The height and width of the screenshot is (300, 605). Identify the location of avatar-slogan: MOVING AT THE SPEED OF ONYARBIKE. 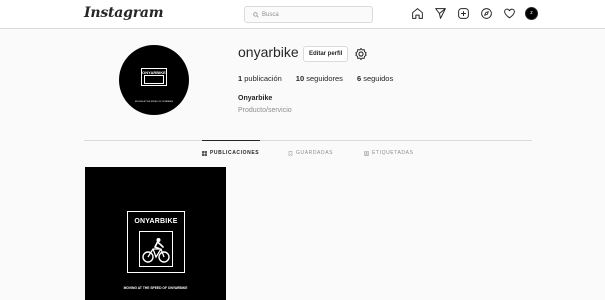
(154, 102).